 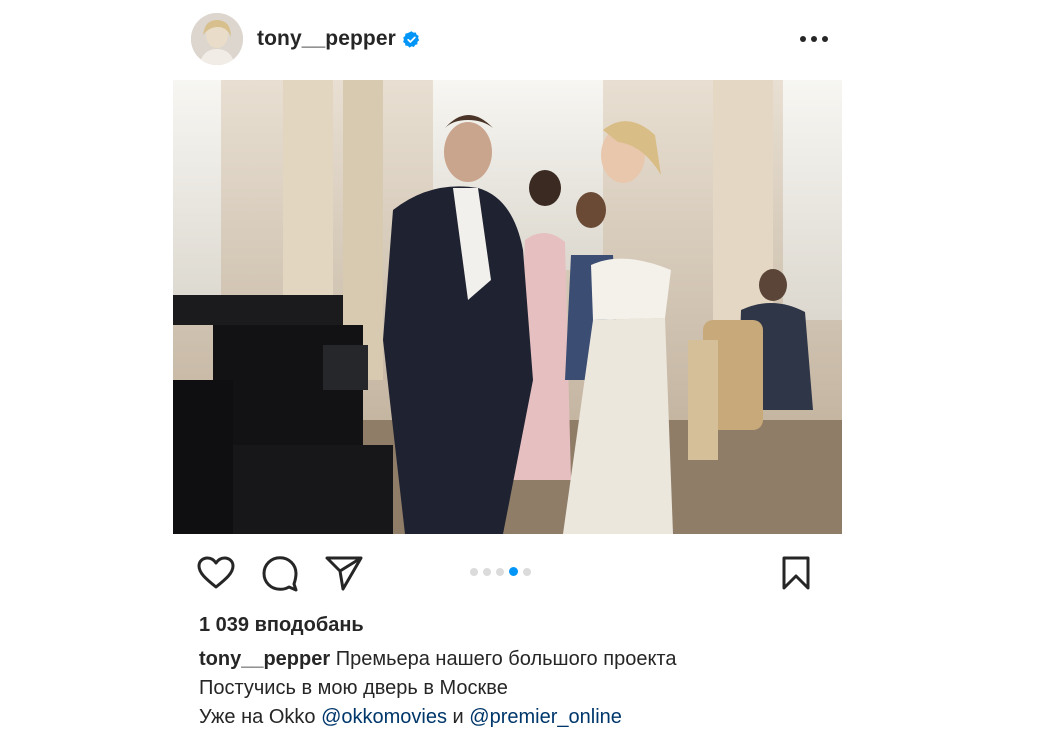 I want to click on caption-username: tony__pepper, so click(x=264, y=659).